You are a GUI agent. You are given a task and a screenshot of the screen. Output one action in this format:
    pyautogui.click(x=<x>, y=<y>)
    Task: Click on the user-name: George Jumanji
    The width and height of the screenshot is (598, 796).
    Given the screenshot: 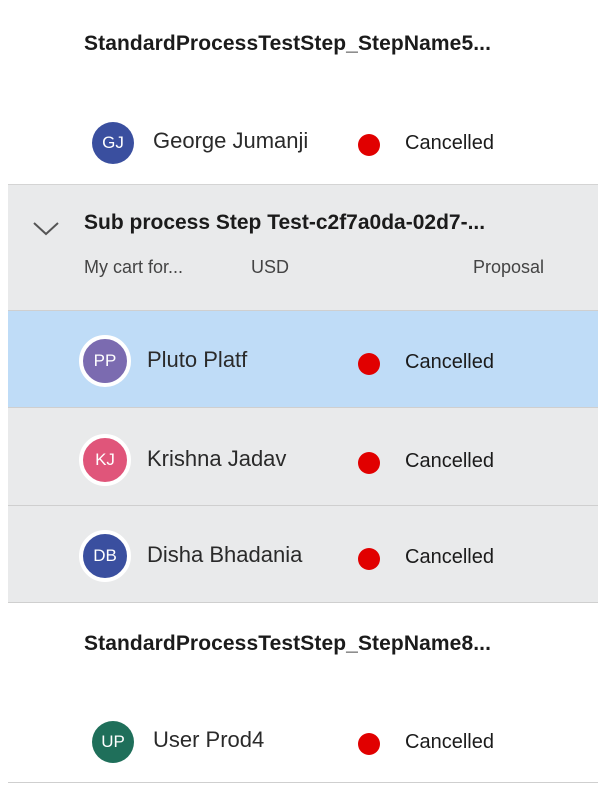 What is the action you would take?
    pyautogui.click(x=231, y=140)
    